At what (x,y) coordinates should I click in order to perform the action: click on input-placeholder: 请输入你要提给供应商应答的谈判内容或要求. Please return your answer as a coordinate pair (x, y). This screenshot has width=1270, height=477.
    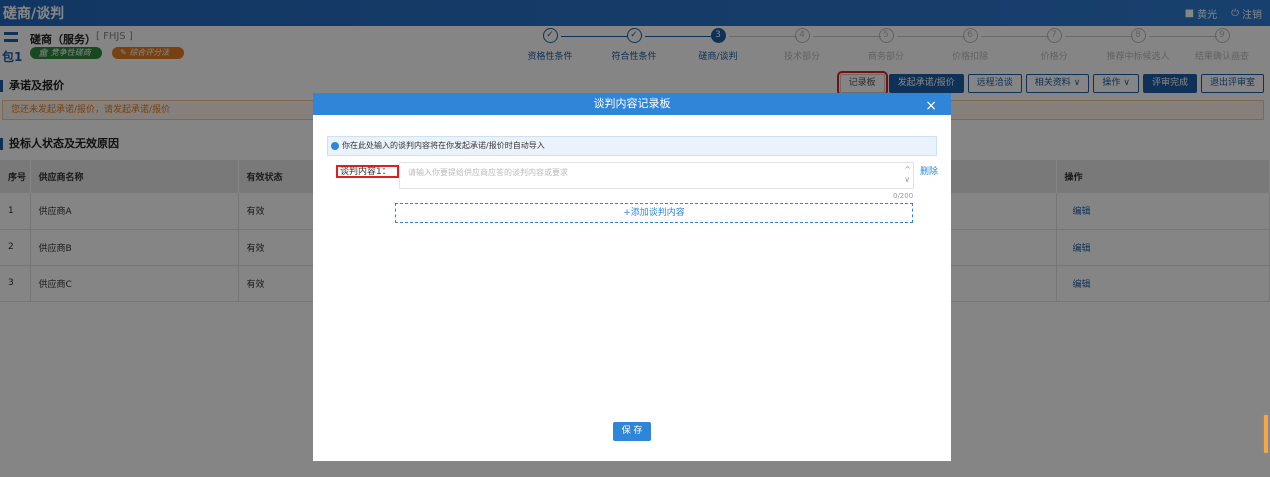
    Looking at the image, I should click on (488, 172).